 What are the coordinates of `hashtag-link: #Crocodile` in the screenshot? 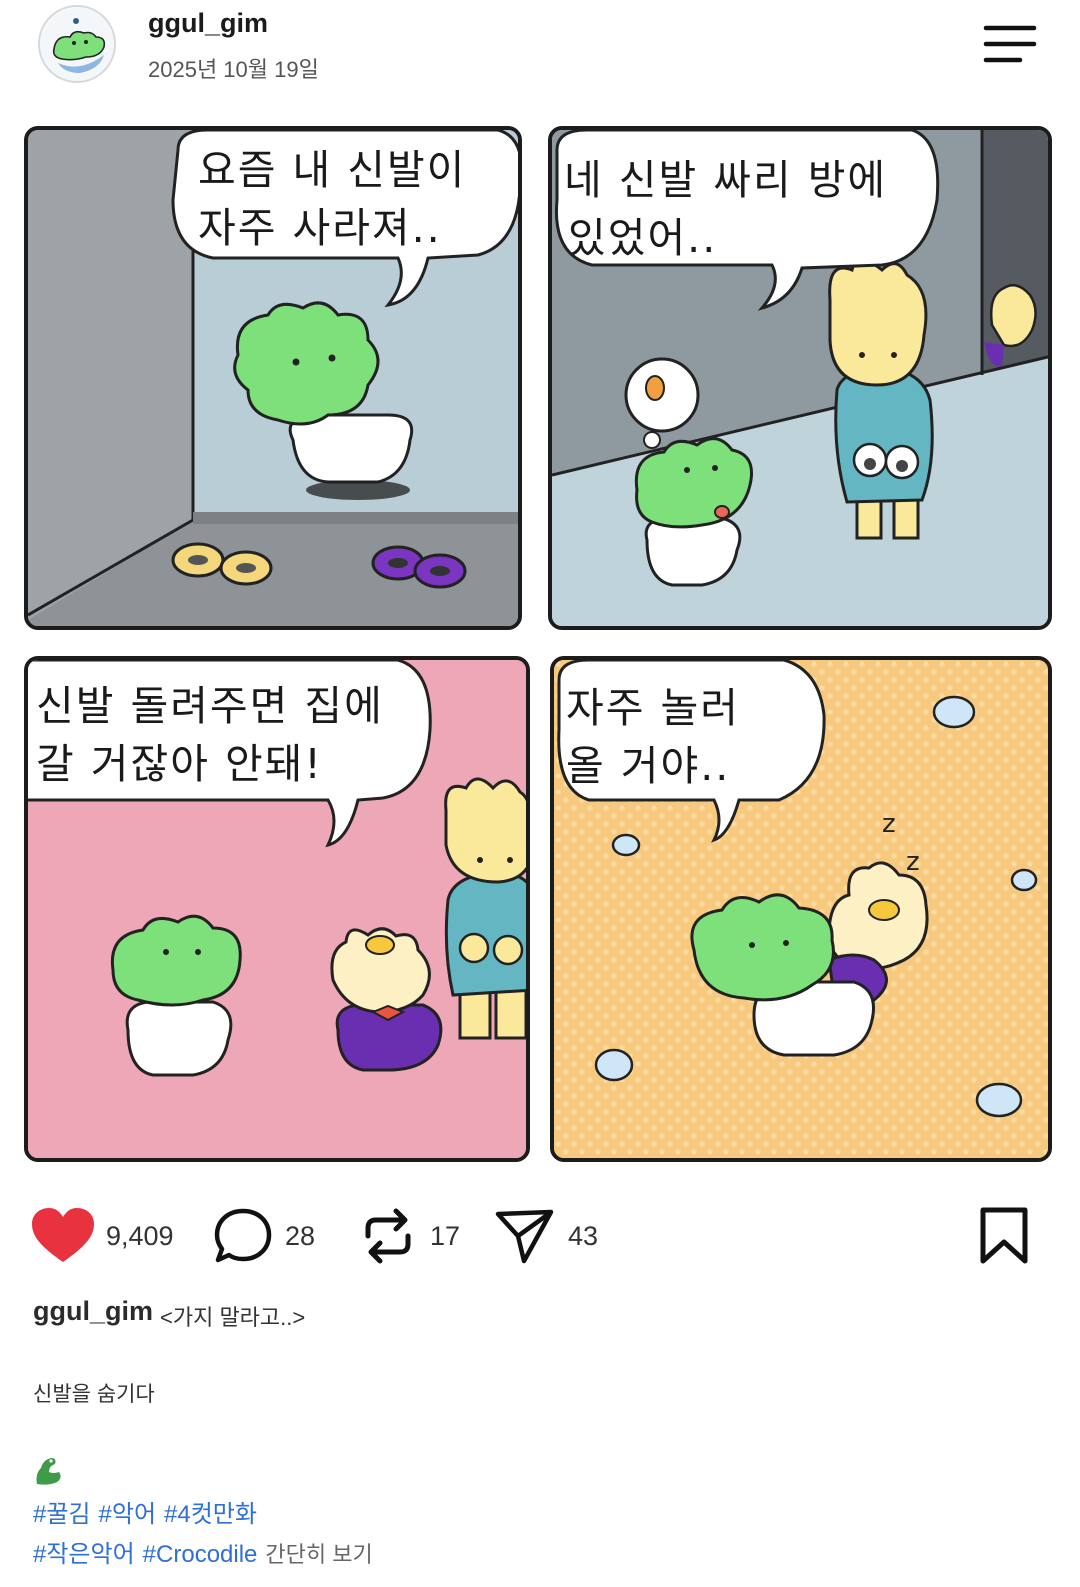 It's located at (200, 1554).